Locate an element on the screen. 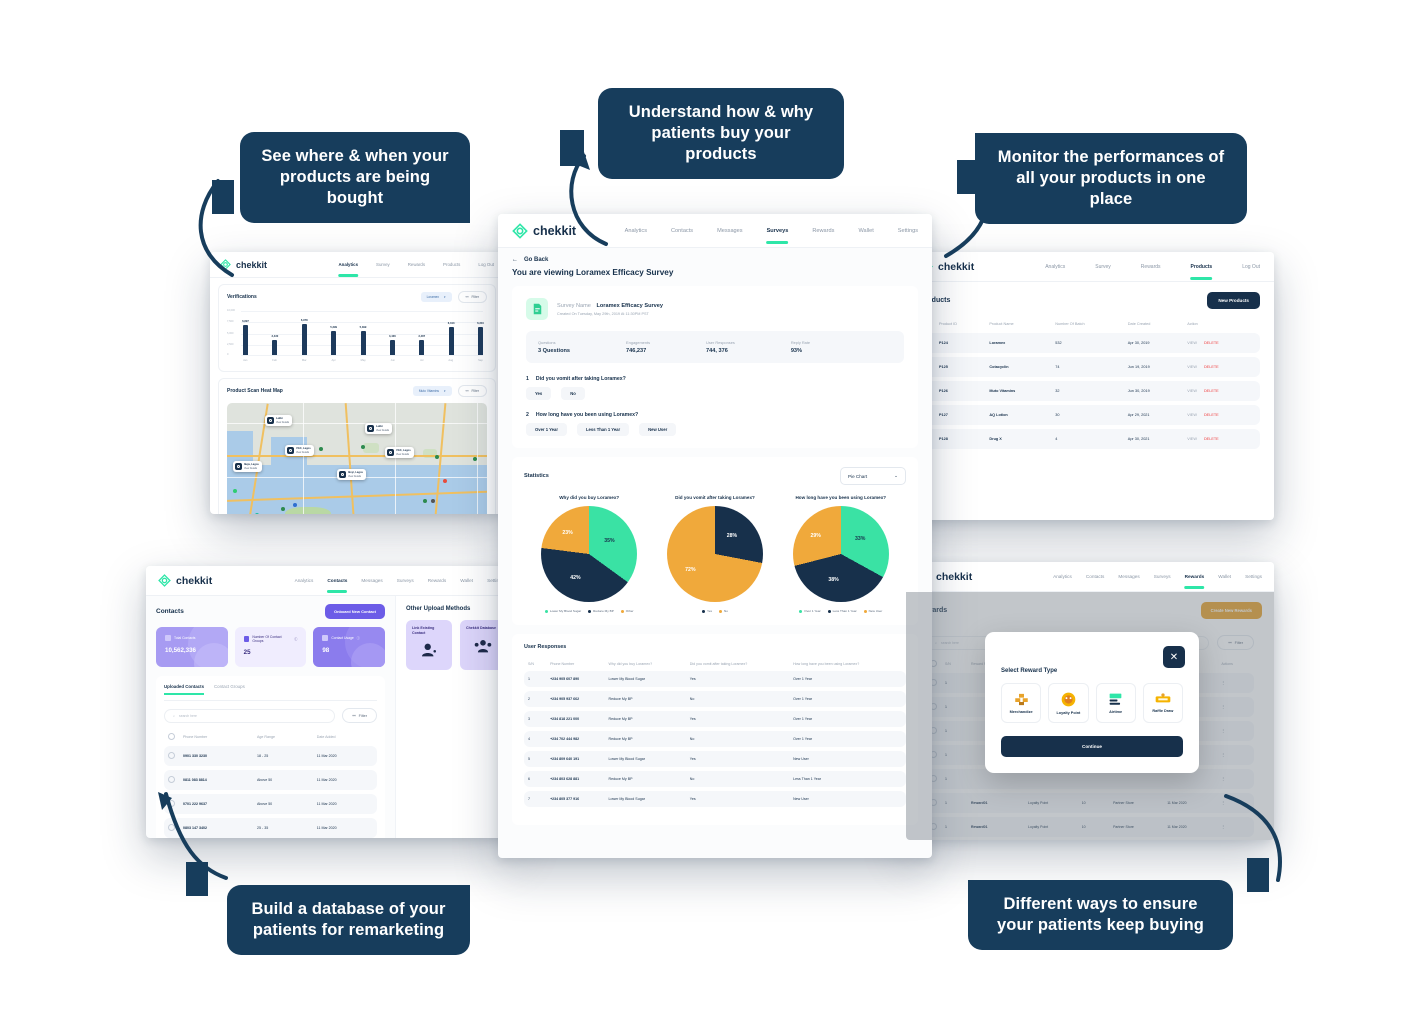  table-row: P125 Cotacyclin 74 Jun 19, 2019 VIEW DELETE is located at coordinates (1090, 367).